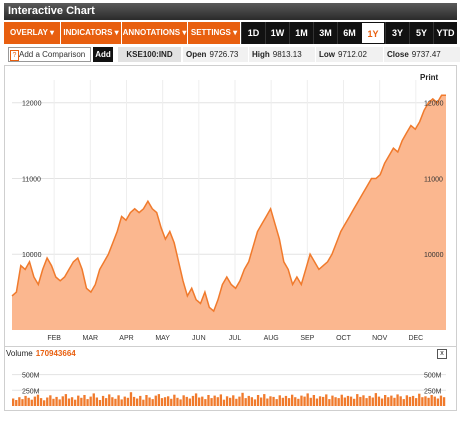 This screenshot has height=424, width=462. I want to click on volume-y-tick-label-left: 500M, so click(31, 376).